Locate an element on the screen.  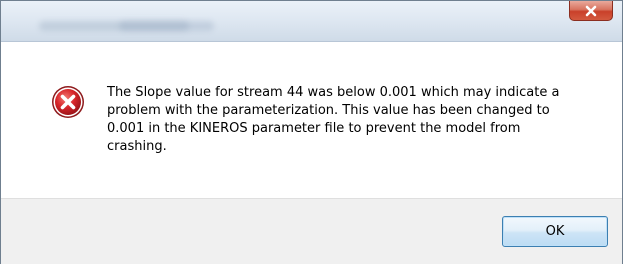
message-line: crashing. is located at coordinates (137, 146).